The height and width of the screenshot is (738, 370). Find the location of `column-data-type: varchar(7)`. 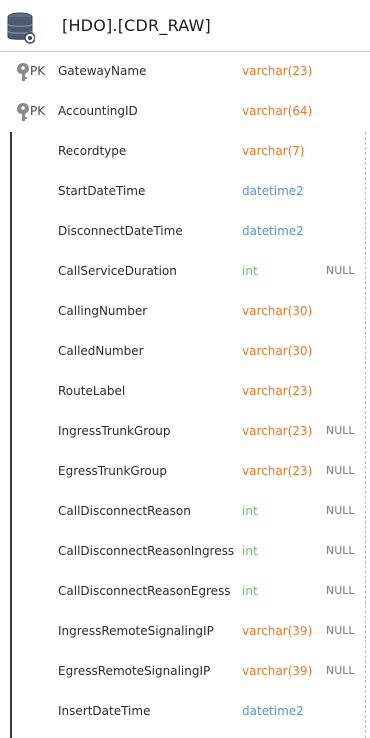

column-data-type: varchar(7) is located at coordinates (273, 151).